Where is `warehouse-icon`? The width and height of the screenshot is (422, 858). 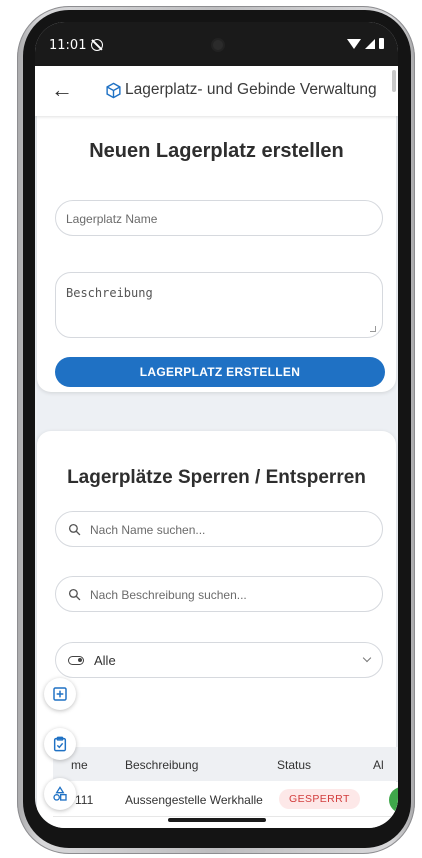 warehouse-icon is located at coordinates (113, 93).